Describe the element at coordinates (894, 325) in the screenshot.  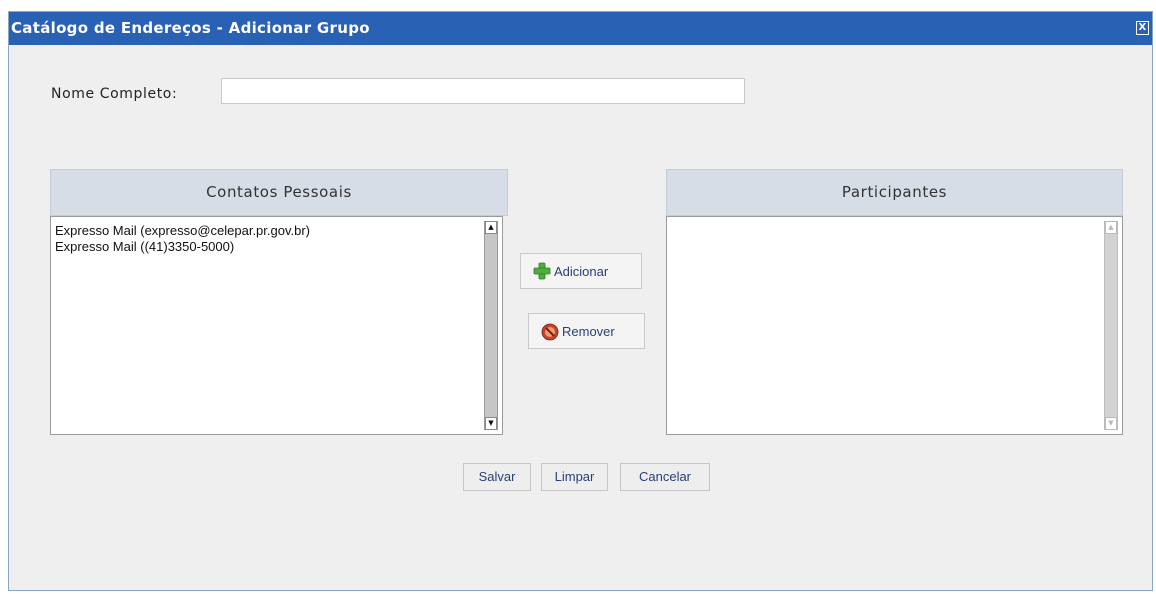
I see `participants-listbox: ▲ ▼` at that location.